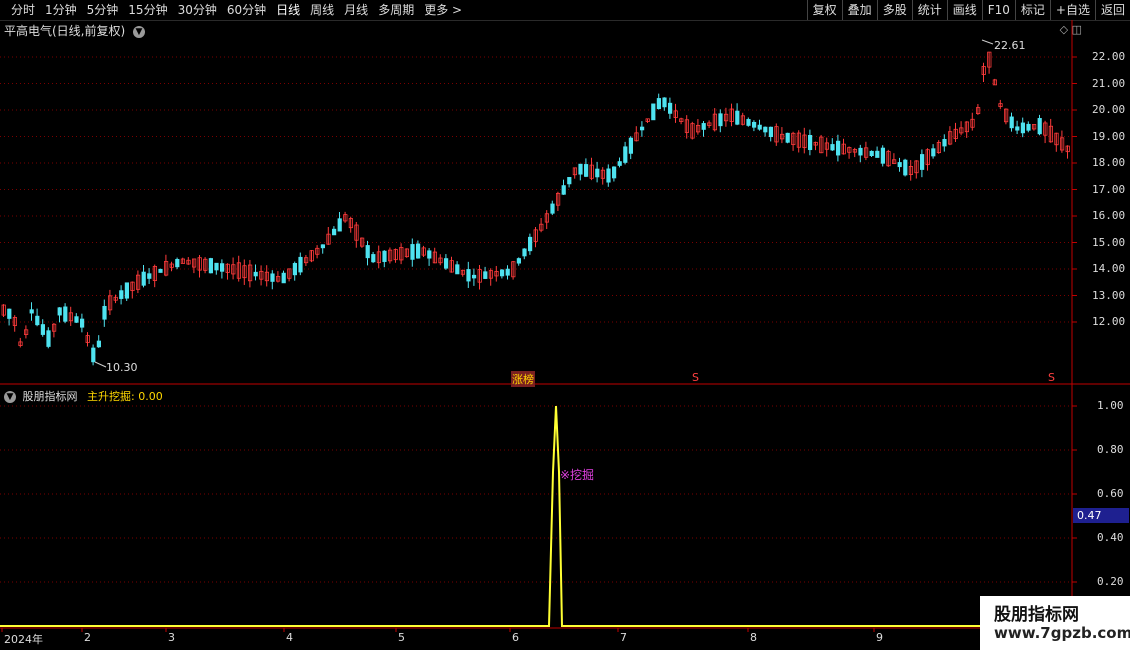 This screenshot has width=1130, height=650. What do you see at coordinates (987, 42) in the screenshot?
I see `high-pointer` at bounding box center [987, 42].